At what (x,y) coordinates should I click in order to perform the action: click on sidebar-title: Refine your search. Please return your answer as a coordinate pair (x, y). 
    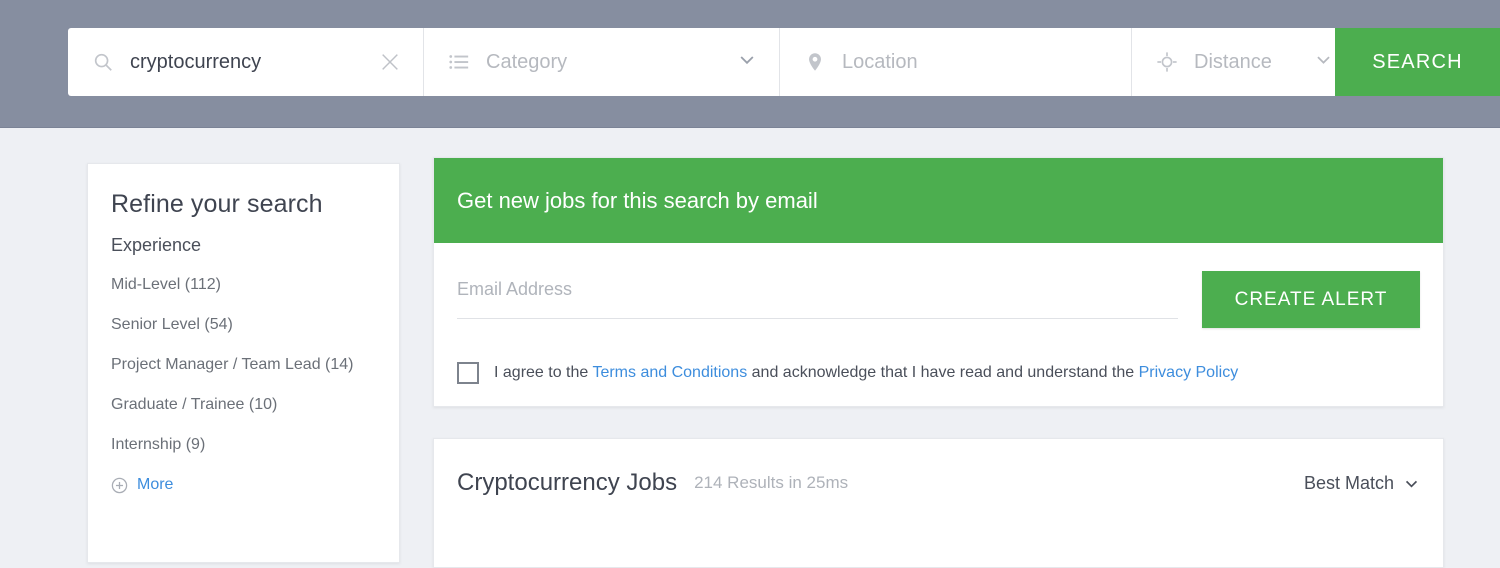
    Looking at the image, I should click on (217, 204).